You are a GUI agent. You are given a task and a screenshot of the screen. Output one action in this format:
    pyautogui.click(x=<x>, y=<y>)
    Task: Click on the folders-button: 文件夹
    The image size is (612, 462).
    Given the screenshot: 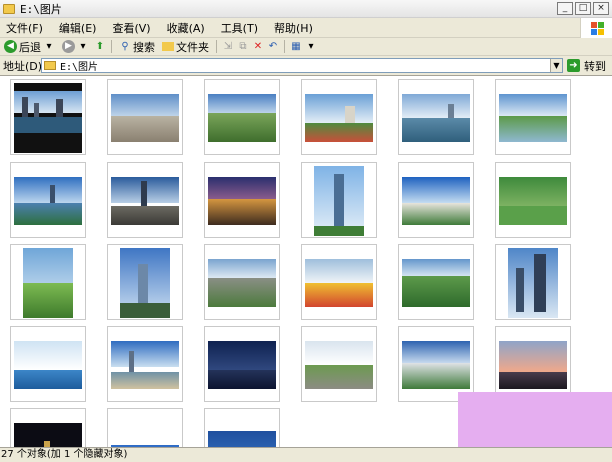 What is the action you would take?
    pyautogui.click(x=185, y=47)
    